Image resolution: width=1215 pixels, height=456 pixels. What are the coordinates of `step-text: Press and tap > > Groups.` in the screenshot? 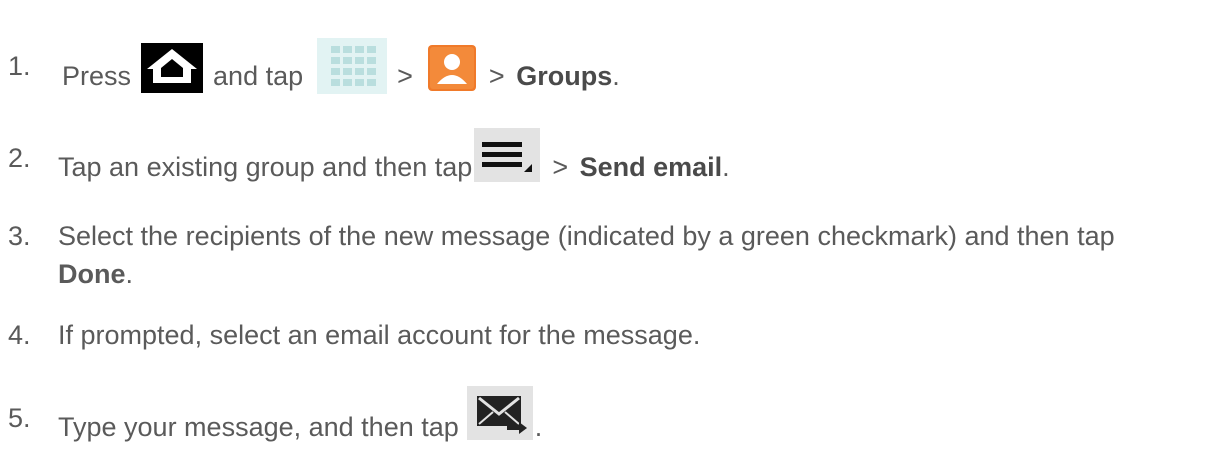 It's located at (339, 72).